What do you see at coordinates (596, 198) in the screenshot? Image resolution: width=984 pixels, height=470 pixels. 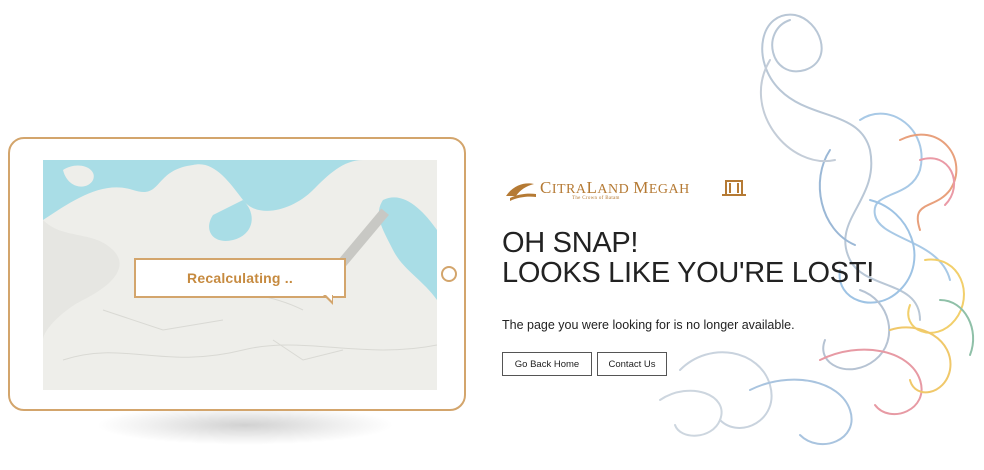 I see `brand-tagline: The Crown of Batam` at bounding box center [596, 198].